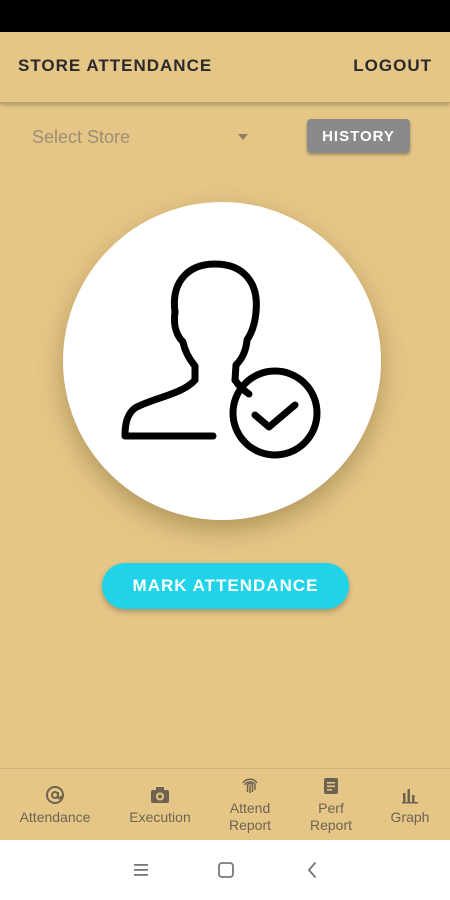 Image resolution: width=450 pixels, height=900 pixels. I want to click on nav-label-attend-report-1: Attend, so click(250, 808).